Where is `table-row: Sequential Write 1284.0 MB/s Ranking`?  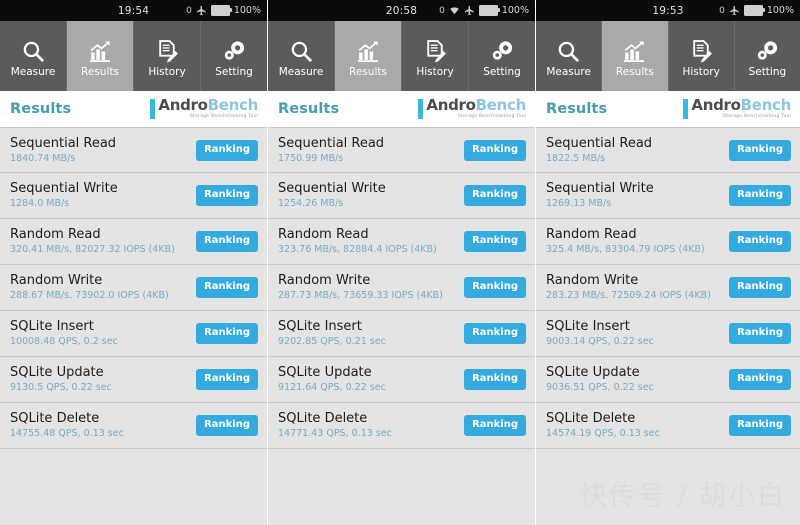
table-row: Sequential Write 1284.0 MB/s Ranking is located at coordinates (133, 196).